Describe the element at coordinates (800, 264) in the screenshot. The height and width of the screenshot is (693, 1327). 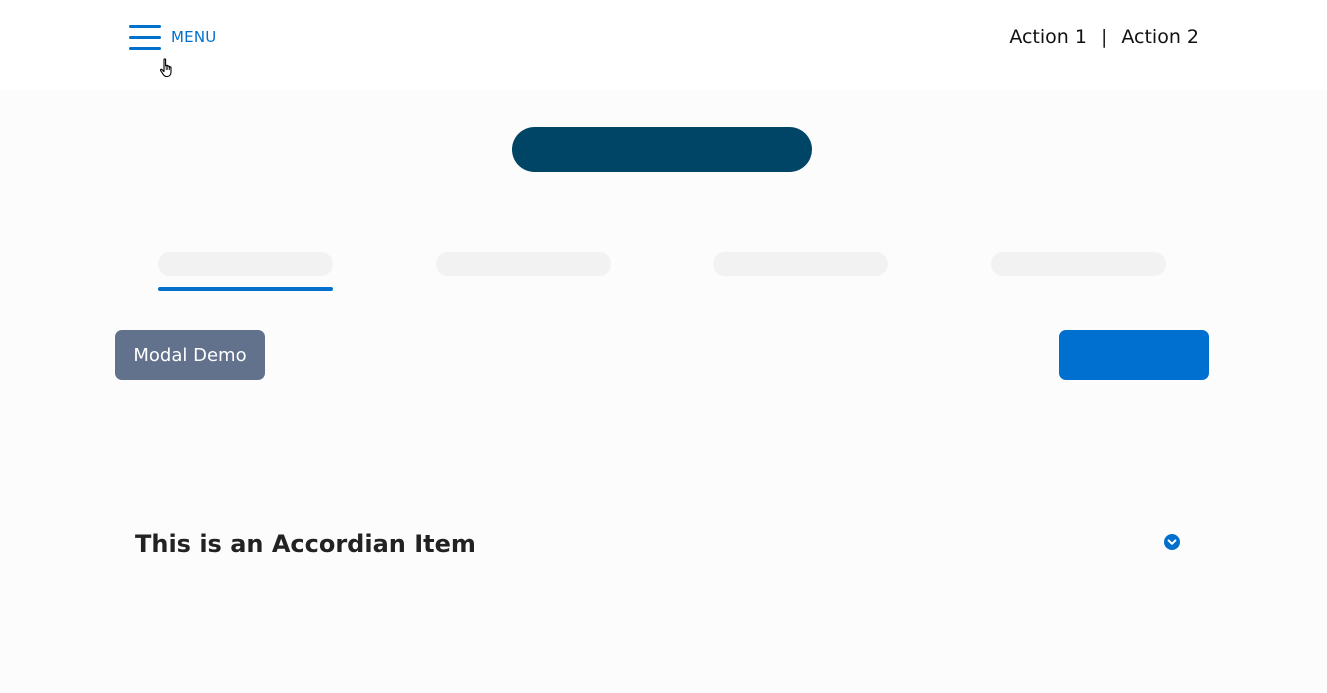
I see `tab-3-label-placeholder` at that location.